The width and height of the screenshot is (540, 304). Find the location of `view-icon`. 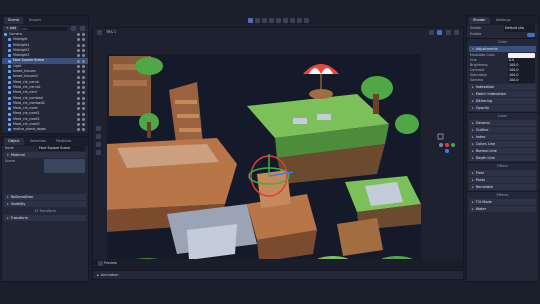

view-icon is located at coordinates (448, 32).